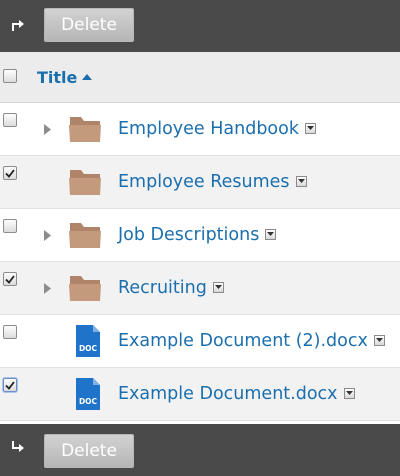 The image size is (400, 476). I want to click on item-name-text: Job Descriptions, so click(189, 235).